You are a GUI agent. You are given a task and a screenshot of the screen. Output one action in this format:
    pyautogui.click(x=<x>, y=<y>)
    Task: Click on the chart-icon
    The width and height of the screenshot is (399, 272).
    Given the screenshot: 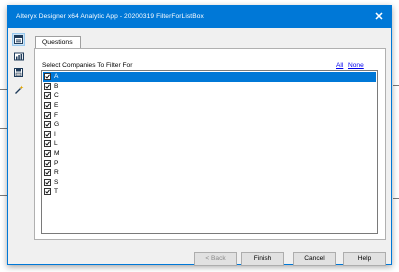 What is the action you would take?
    pyautogui.click(x=18, y=56)
    